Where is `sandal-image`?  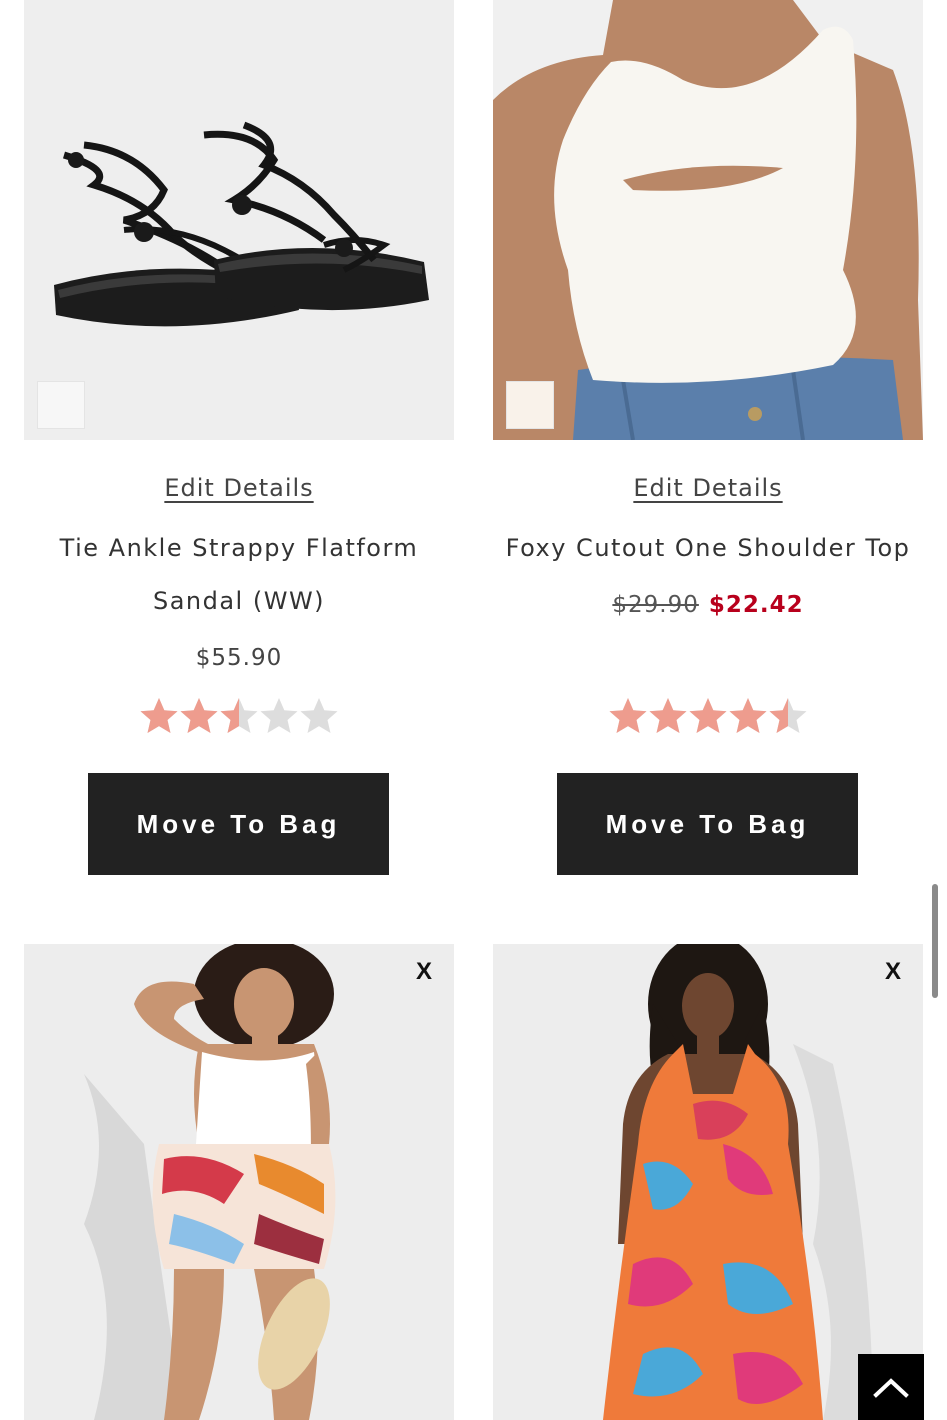 sandal-image is located at coordinates (239, 220).